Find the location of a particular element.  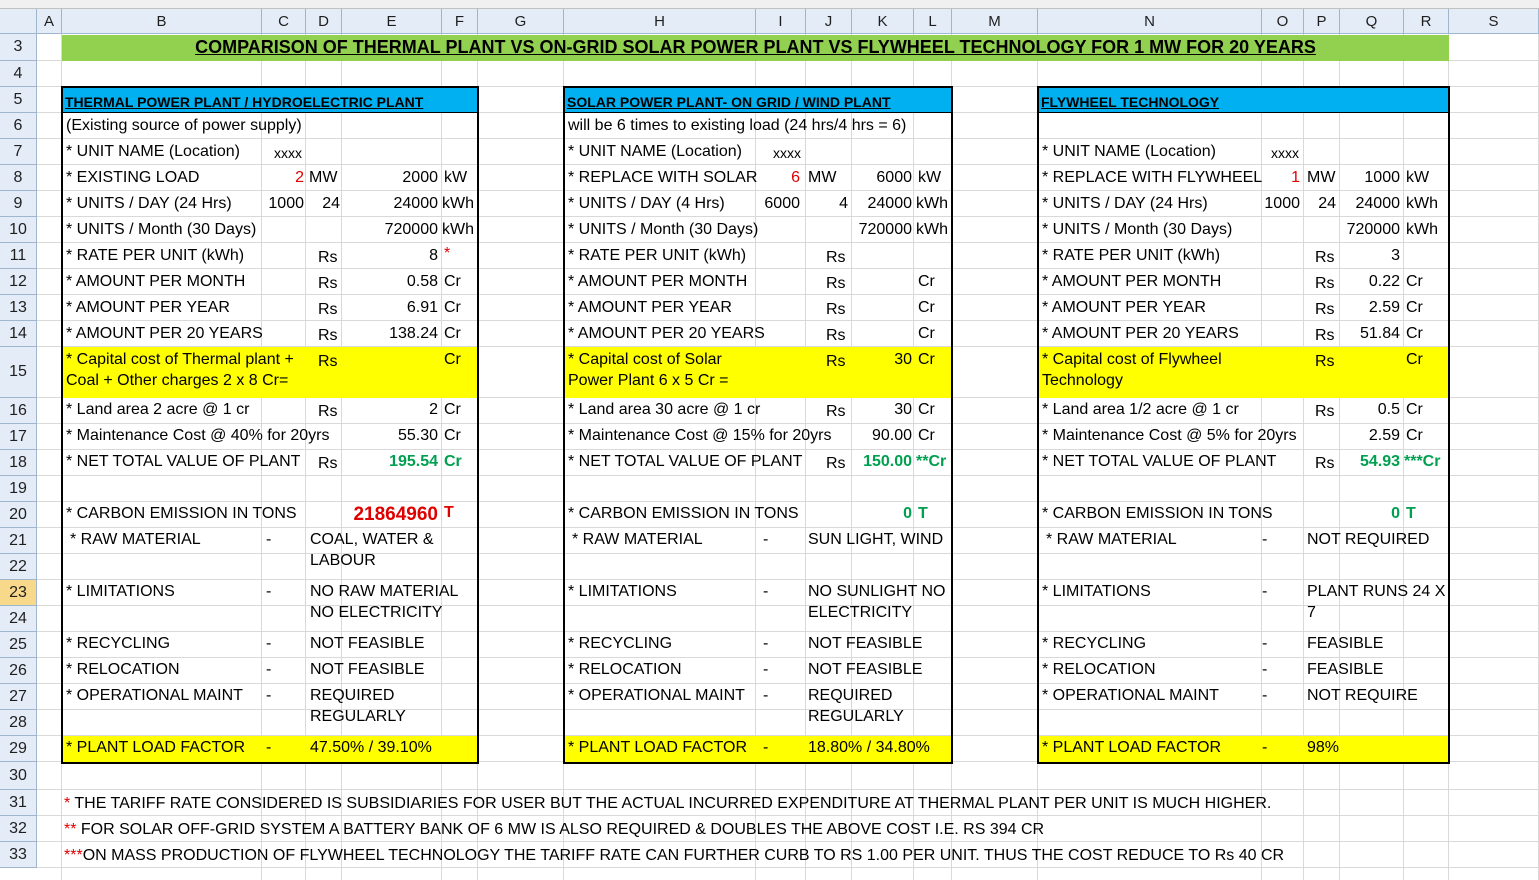

thermal-cap-label-2: Coal + Other charges 2 x 8 Cr= is located at coordinates (177, 380).